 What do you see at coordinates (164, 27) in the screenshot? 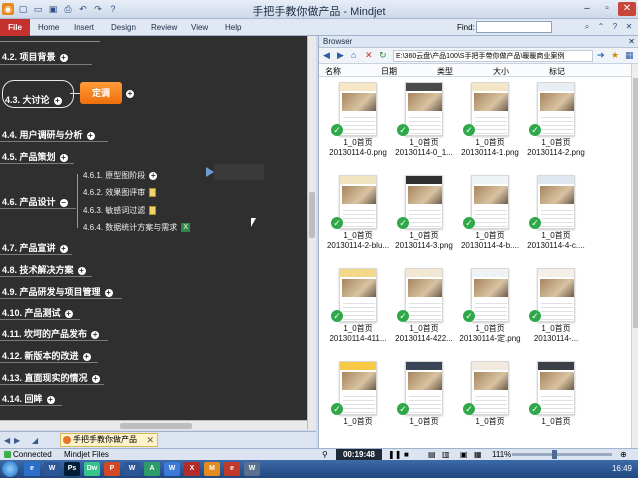
I see `tab-review: Review` at bounding box center [164, 27].